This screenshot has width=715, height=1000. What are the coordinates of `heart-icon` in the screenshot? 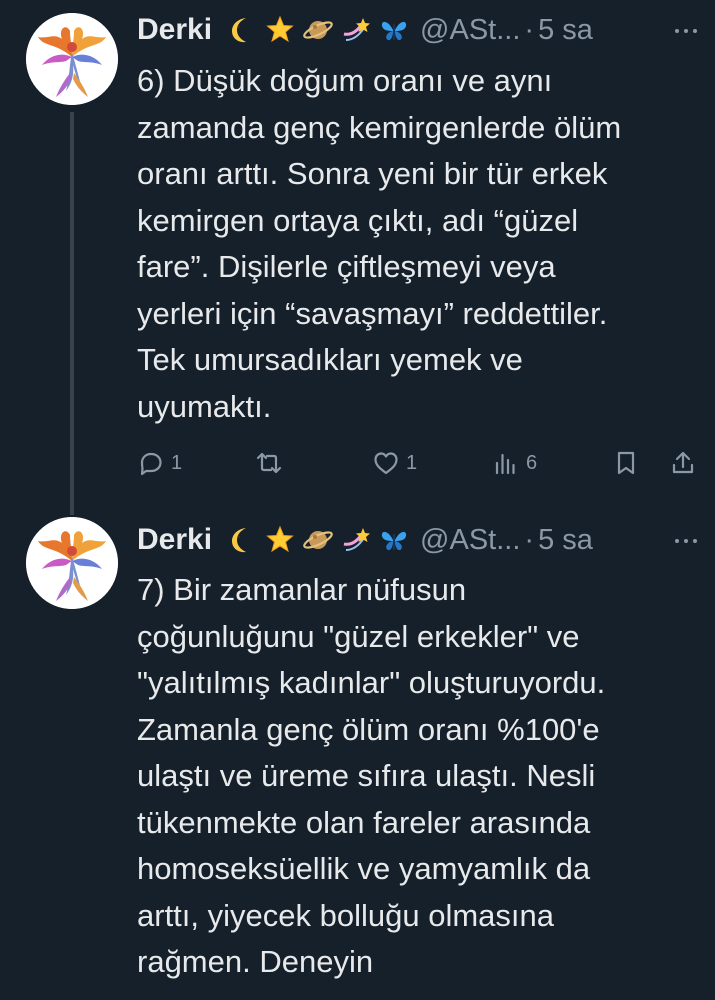 It's located at (386, 463).